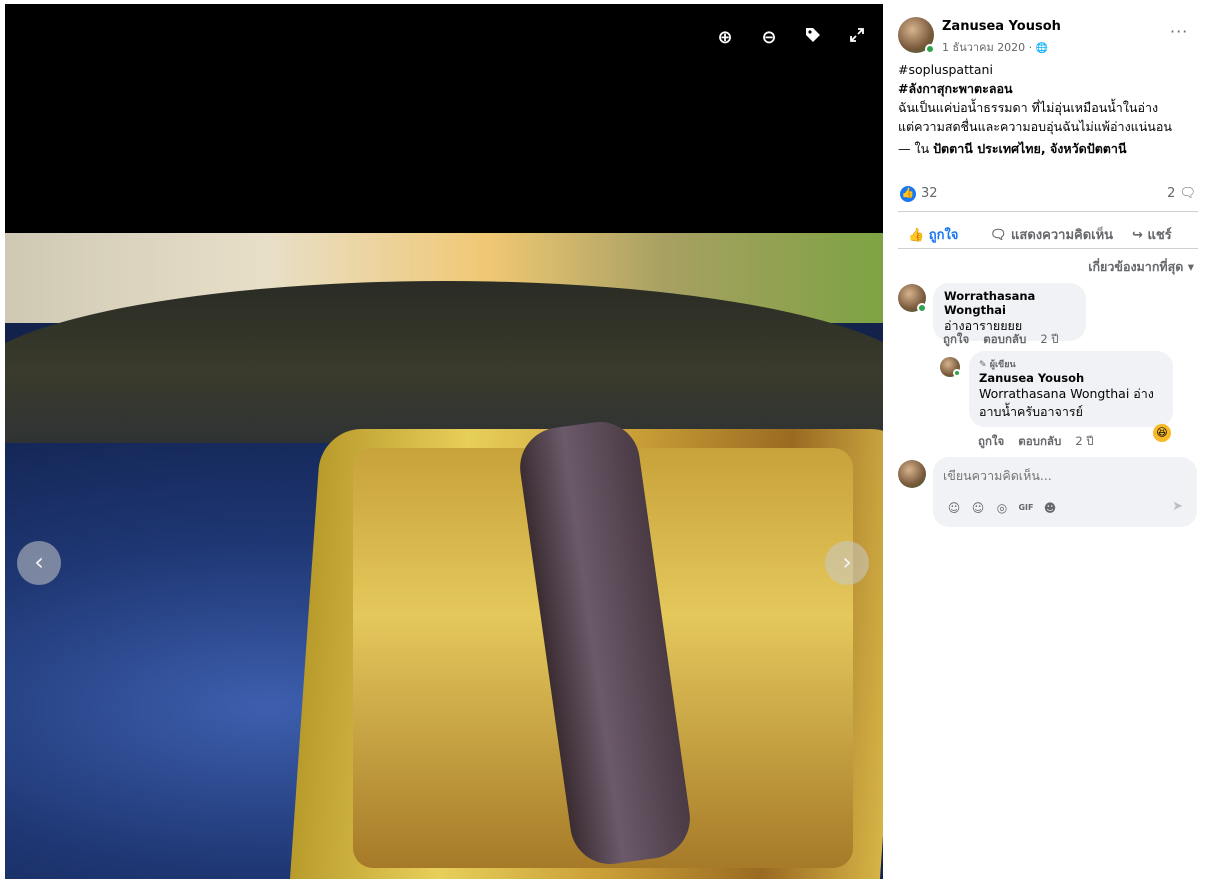 The height and width of the screenshot is (879, 1208). I want to click on comment-count: 2 🗨, so click(1181, 193).